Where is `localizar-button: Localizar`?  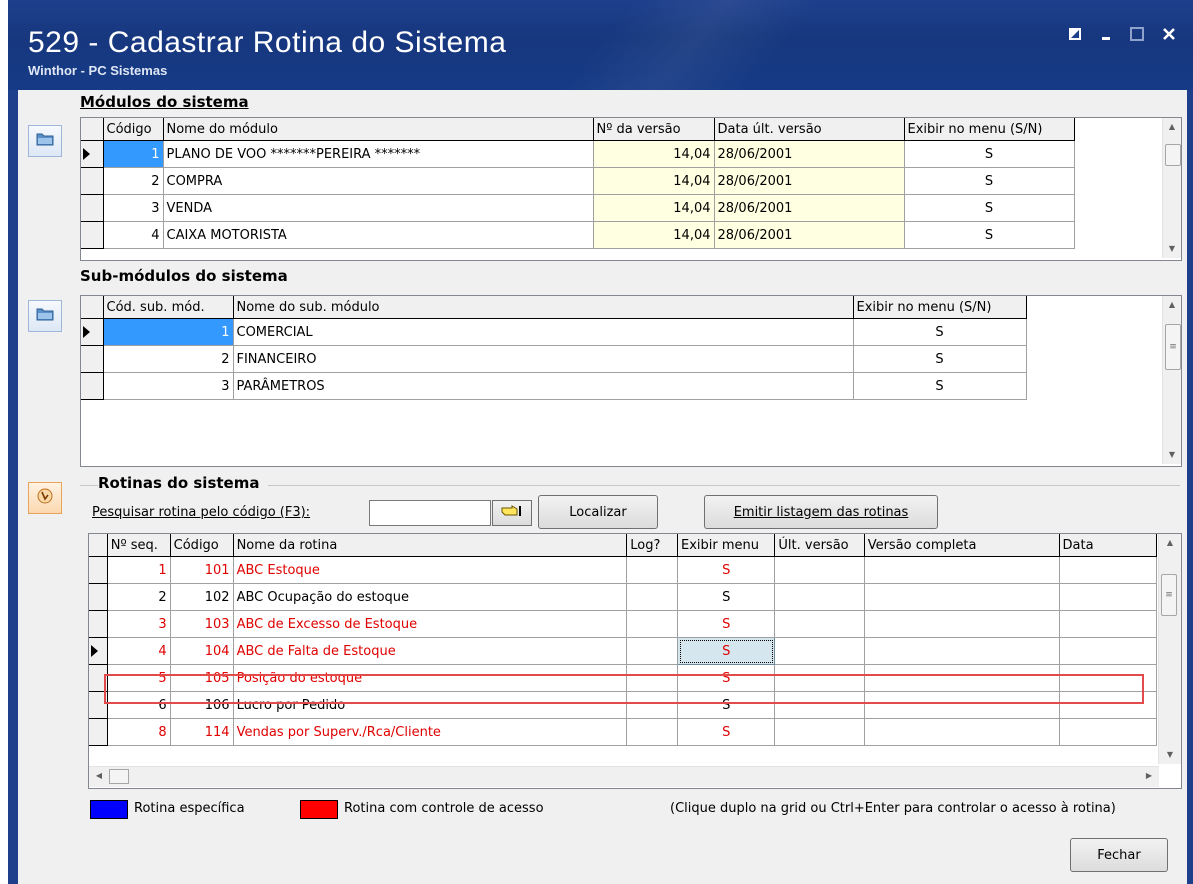 localizar-button: Localizar is located at coordinates (598, 512).